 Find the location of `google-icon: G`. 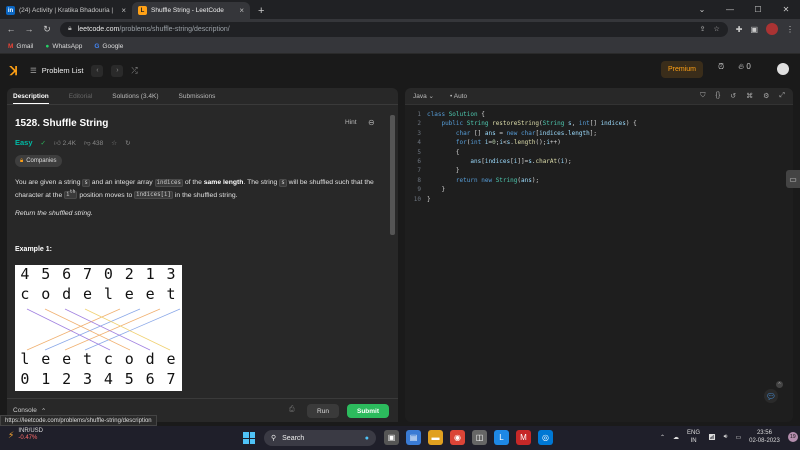

google-icon: G is located at coordinates (97, 46).